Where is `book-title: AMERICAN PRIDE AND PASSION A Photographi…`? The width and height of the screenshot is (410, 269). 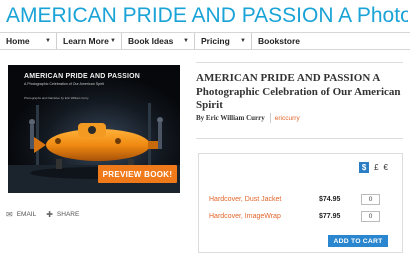
book-title: AMERICAN PRIDE AND PASSION A Photographi… is located at coordinates (298, 91).